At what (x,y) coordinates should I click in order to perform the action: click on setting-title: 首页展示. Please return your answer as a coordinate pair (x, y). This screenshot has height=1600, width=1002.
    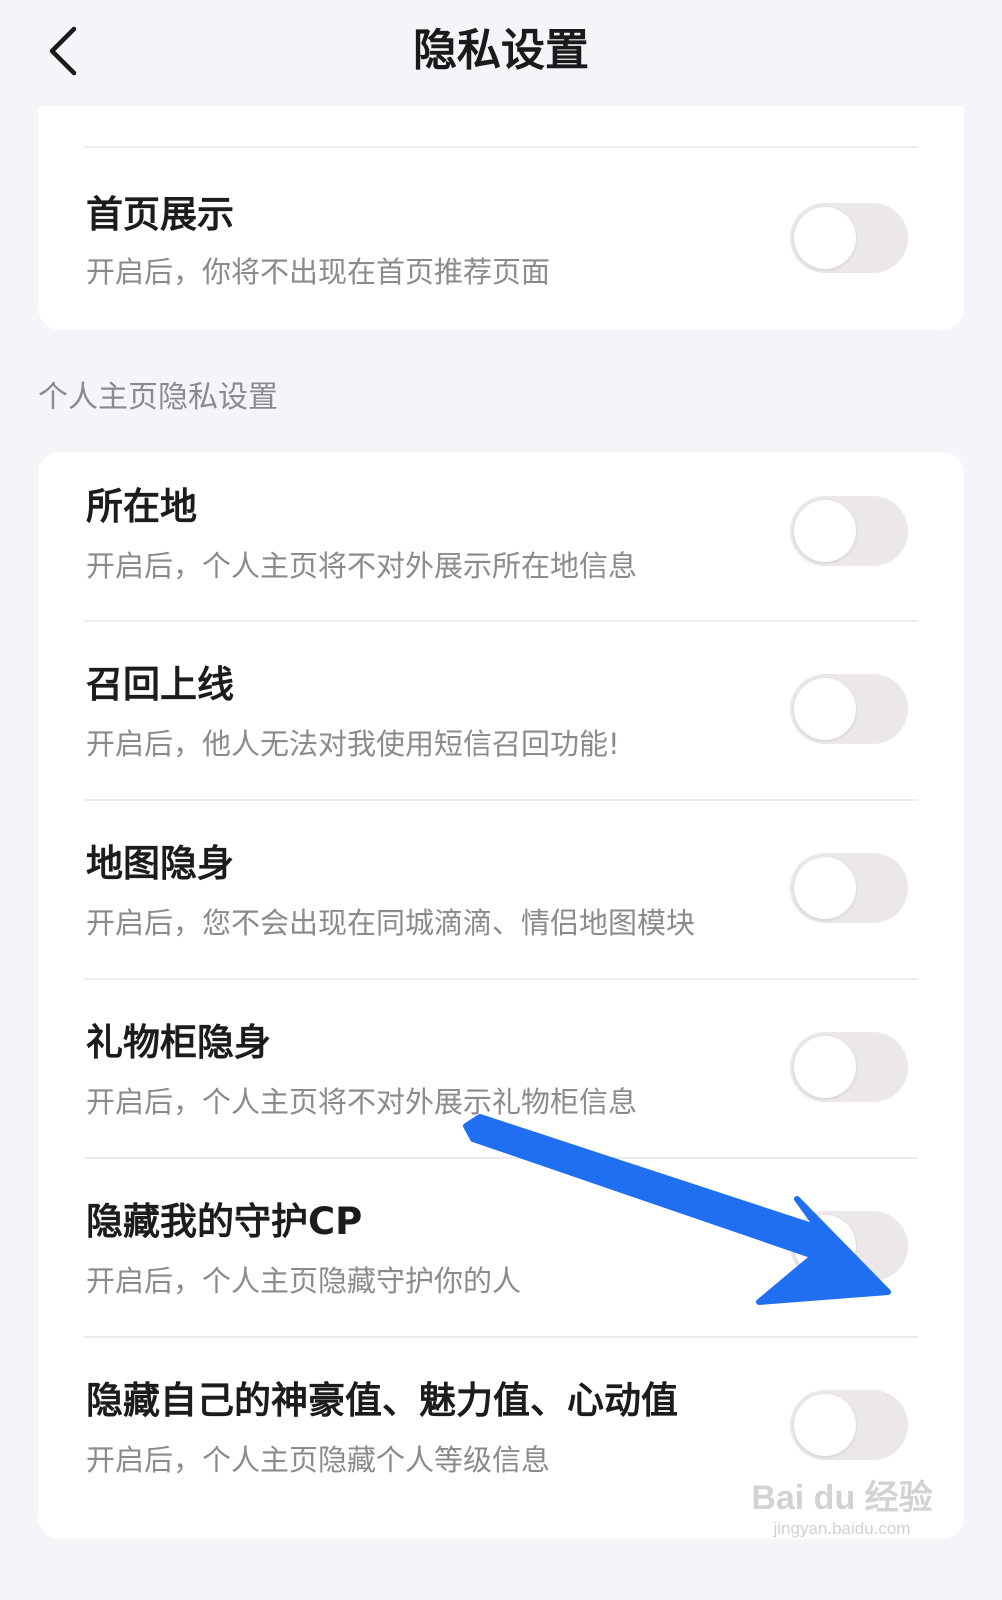
    Looking at the image, I should click on (160, 214).